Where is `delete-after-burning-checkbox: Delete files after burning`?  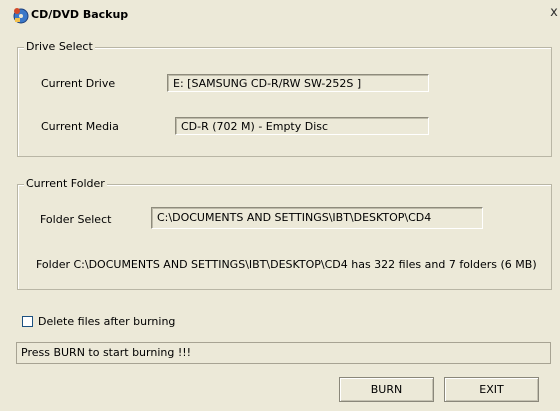
delete-after-burning-checkbox: Delete files after burning is located at coordinates (98, 321).